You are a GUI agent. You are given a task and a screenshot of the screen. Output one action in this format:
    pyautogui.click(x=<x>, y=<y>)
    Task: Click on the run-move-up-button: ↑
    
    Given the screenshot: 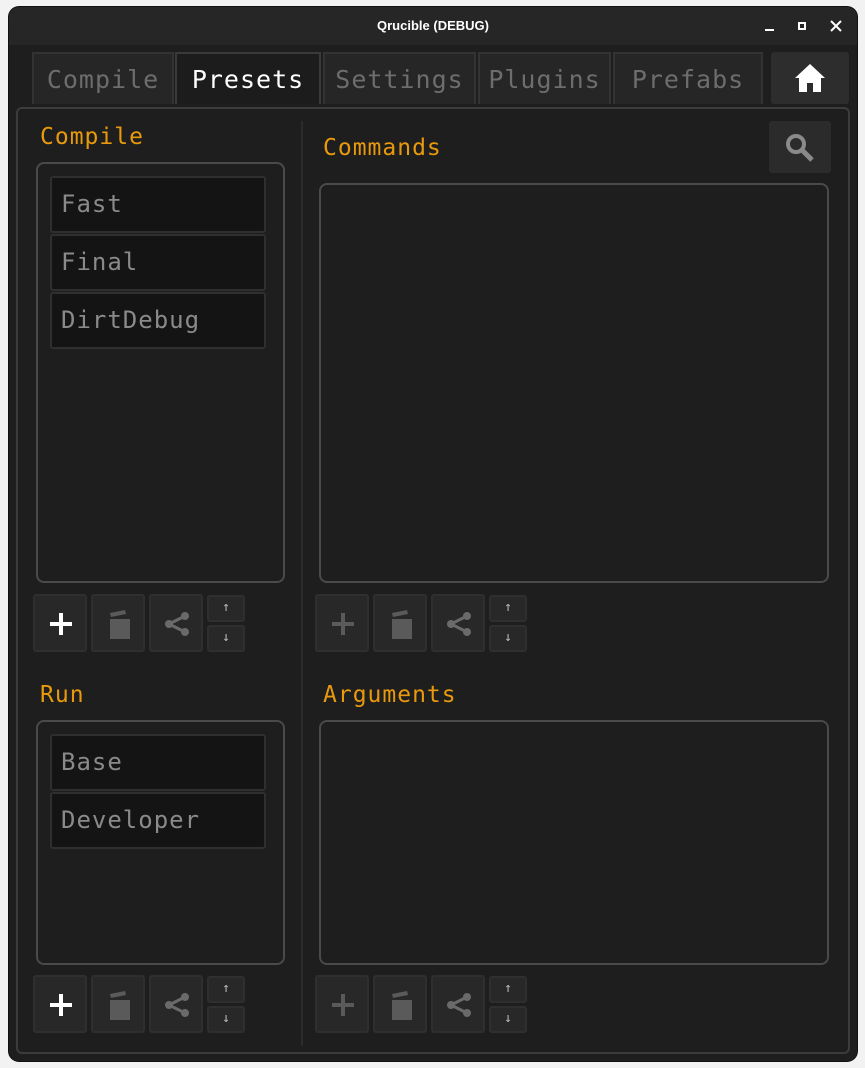 What is the action you would take?
    pyautogui.click(x=226, y=989)
    